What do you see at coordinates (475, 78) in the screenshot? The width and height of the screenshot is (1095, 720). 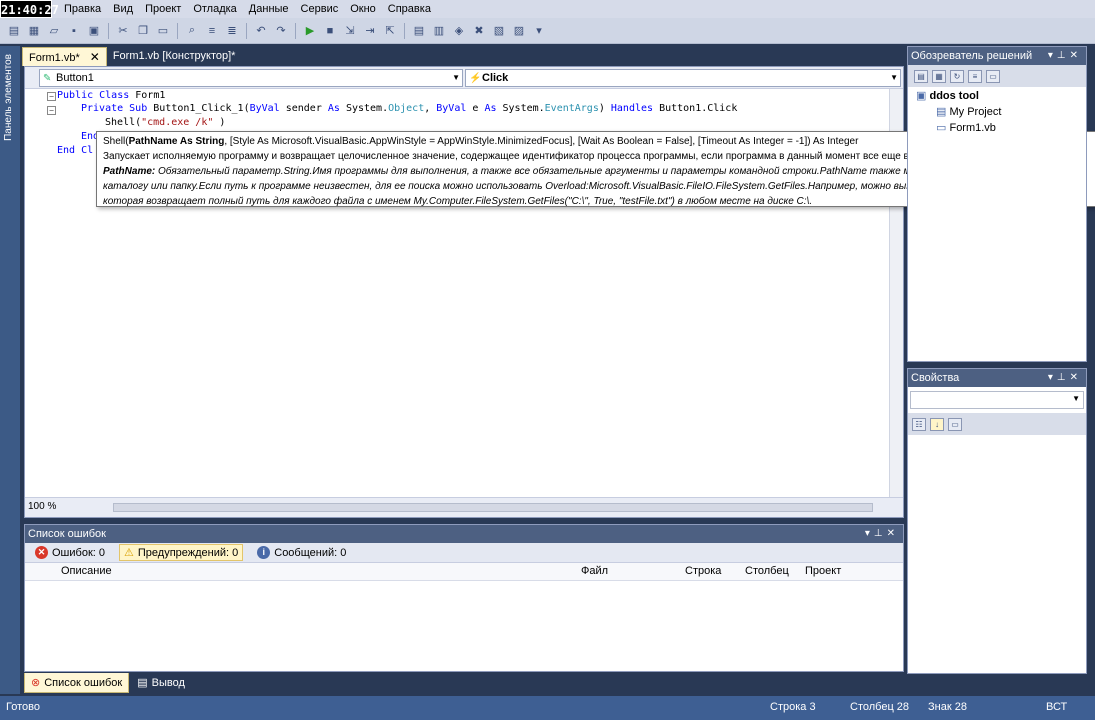 I see `event-icon: ⚡` at bounding box center [475, 78].